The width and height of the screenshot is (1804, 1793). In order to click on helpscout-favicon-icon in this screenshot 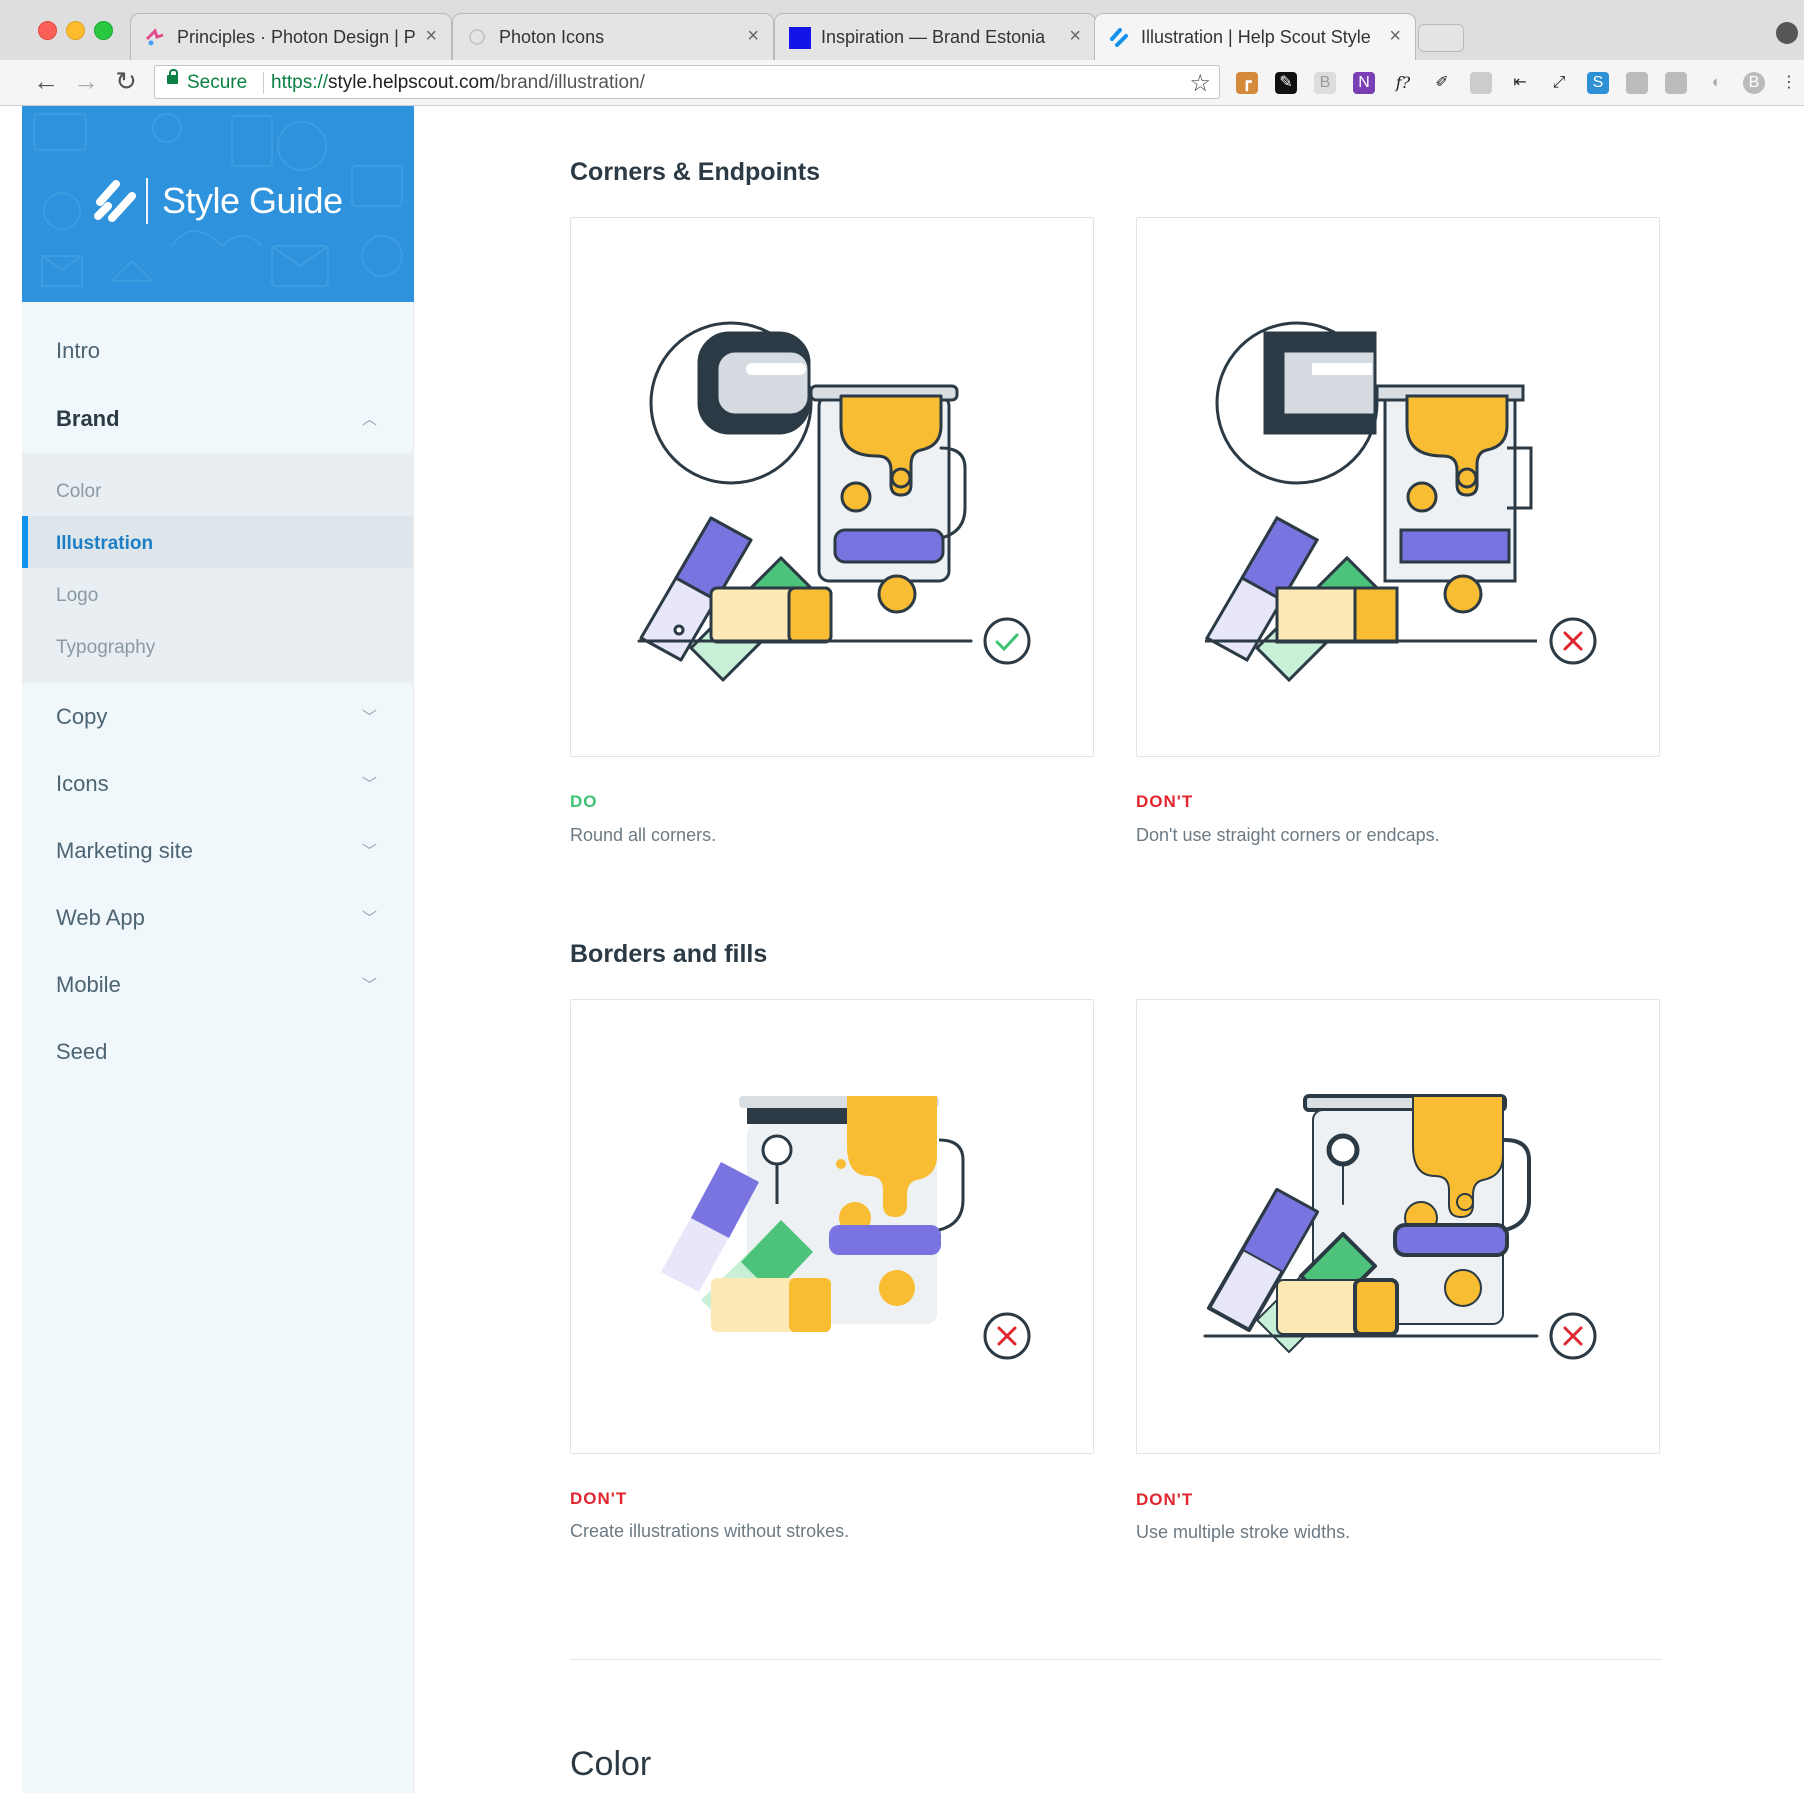, I will do `click(1119, 37)`.